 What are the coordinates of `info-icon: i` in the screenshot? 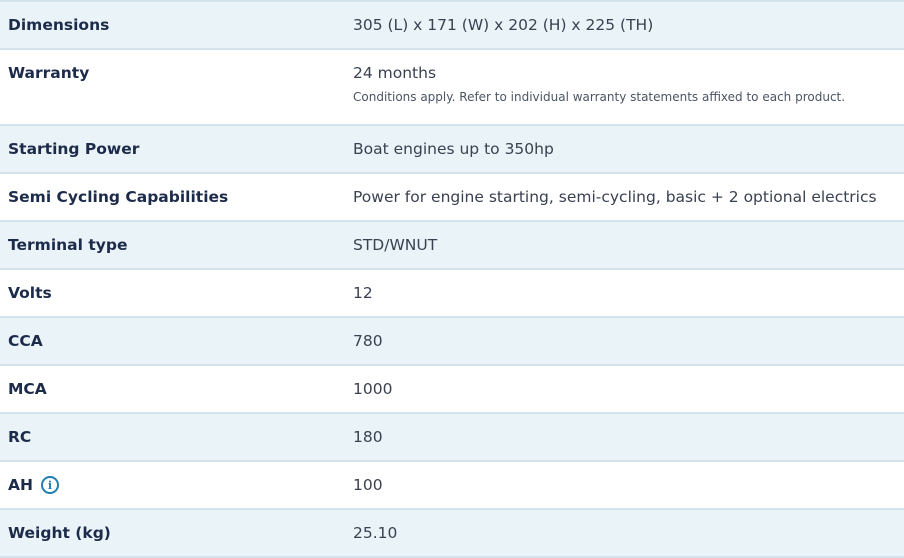 It's located at (49, 485).